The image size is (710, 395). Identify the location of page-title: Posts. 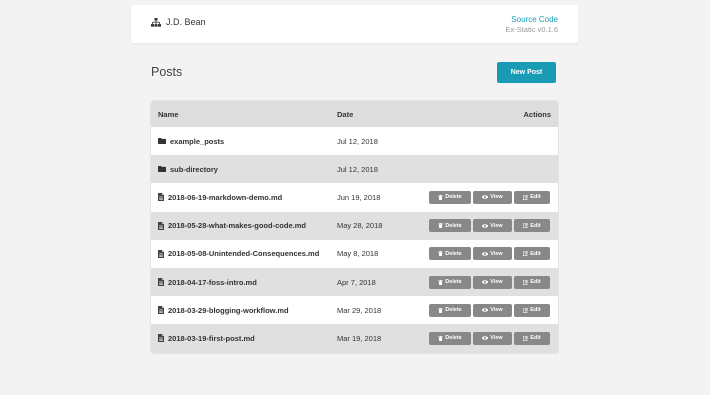
(167, 72).